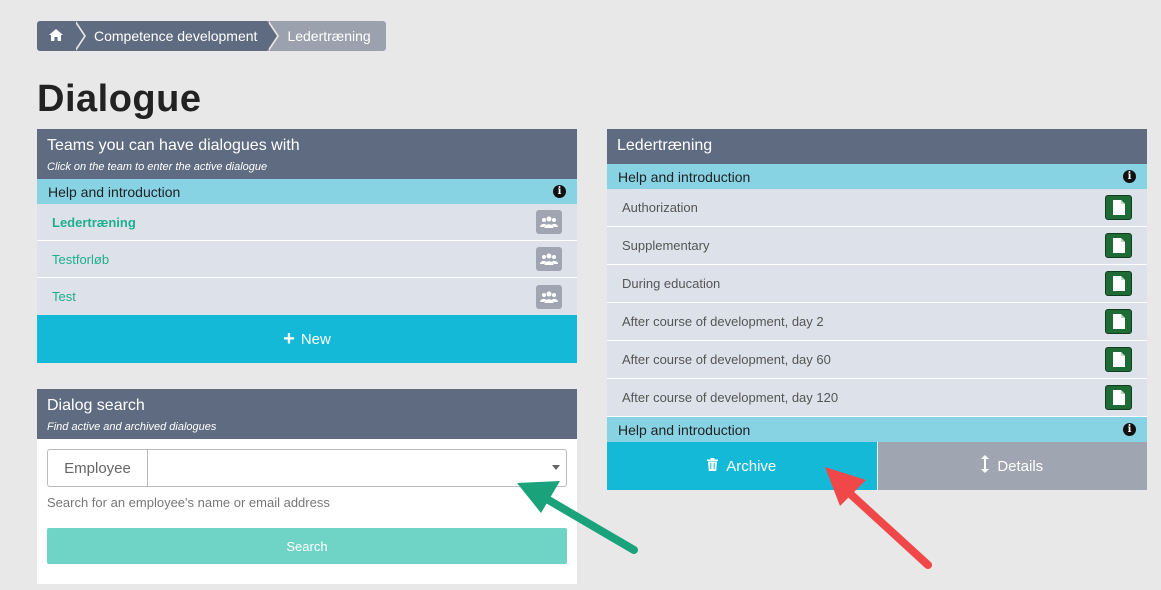  I want to click on details-label: Details, so click(1020, 466).